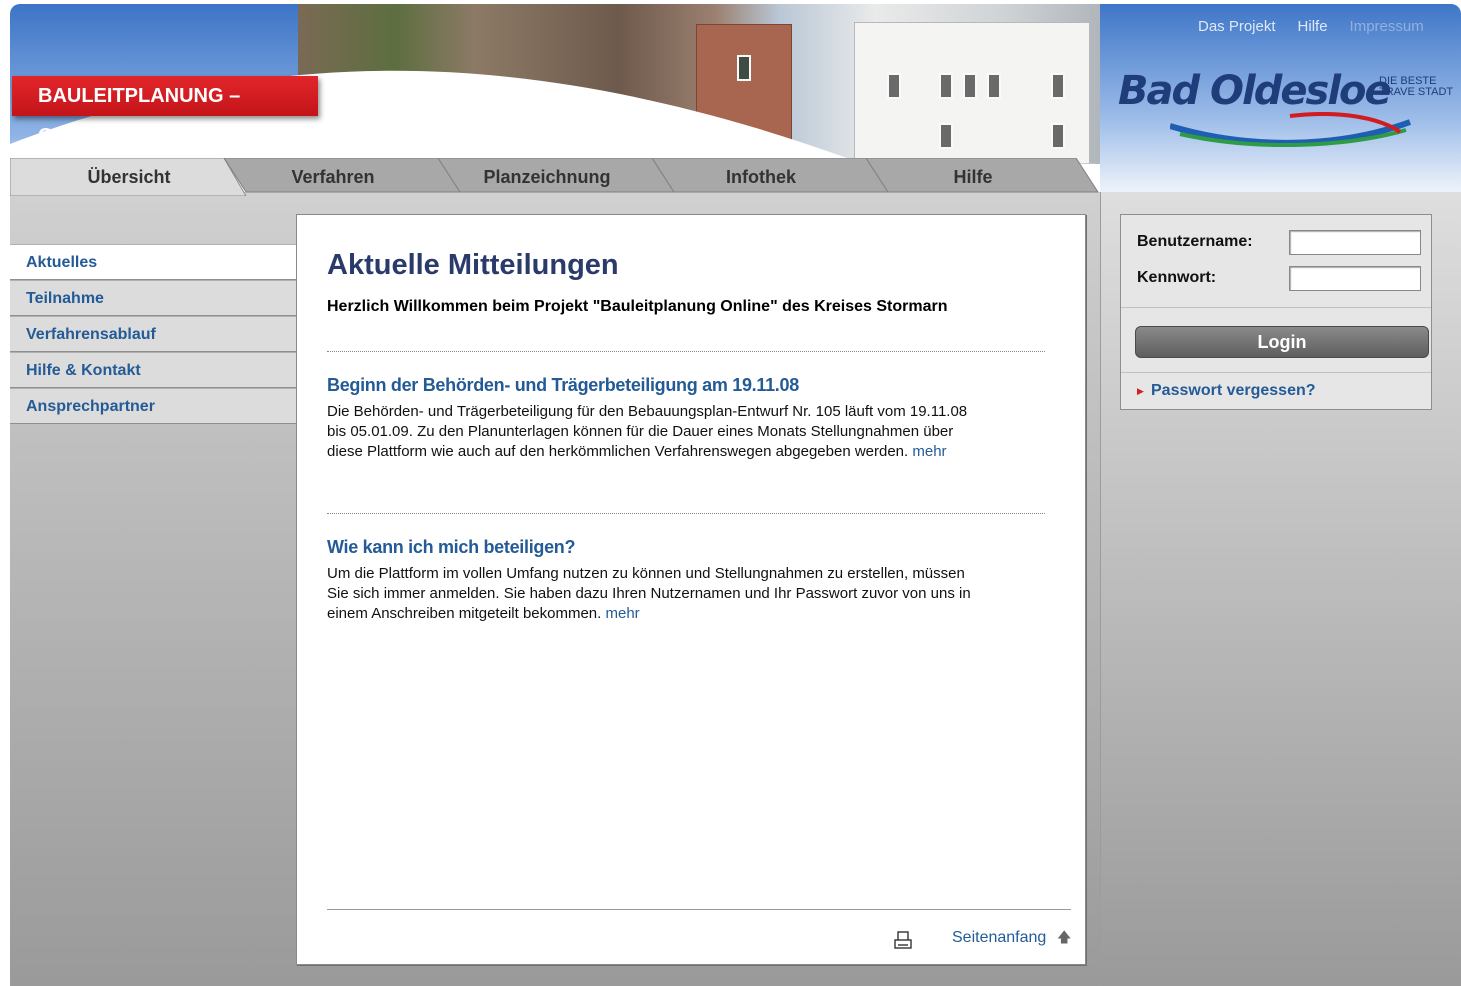  Describe the element at coordinates (1355, 242) in the screenshot. I see `username-input` at that location.